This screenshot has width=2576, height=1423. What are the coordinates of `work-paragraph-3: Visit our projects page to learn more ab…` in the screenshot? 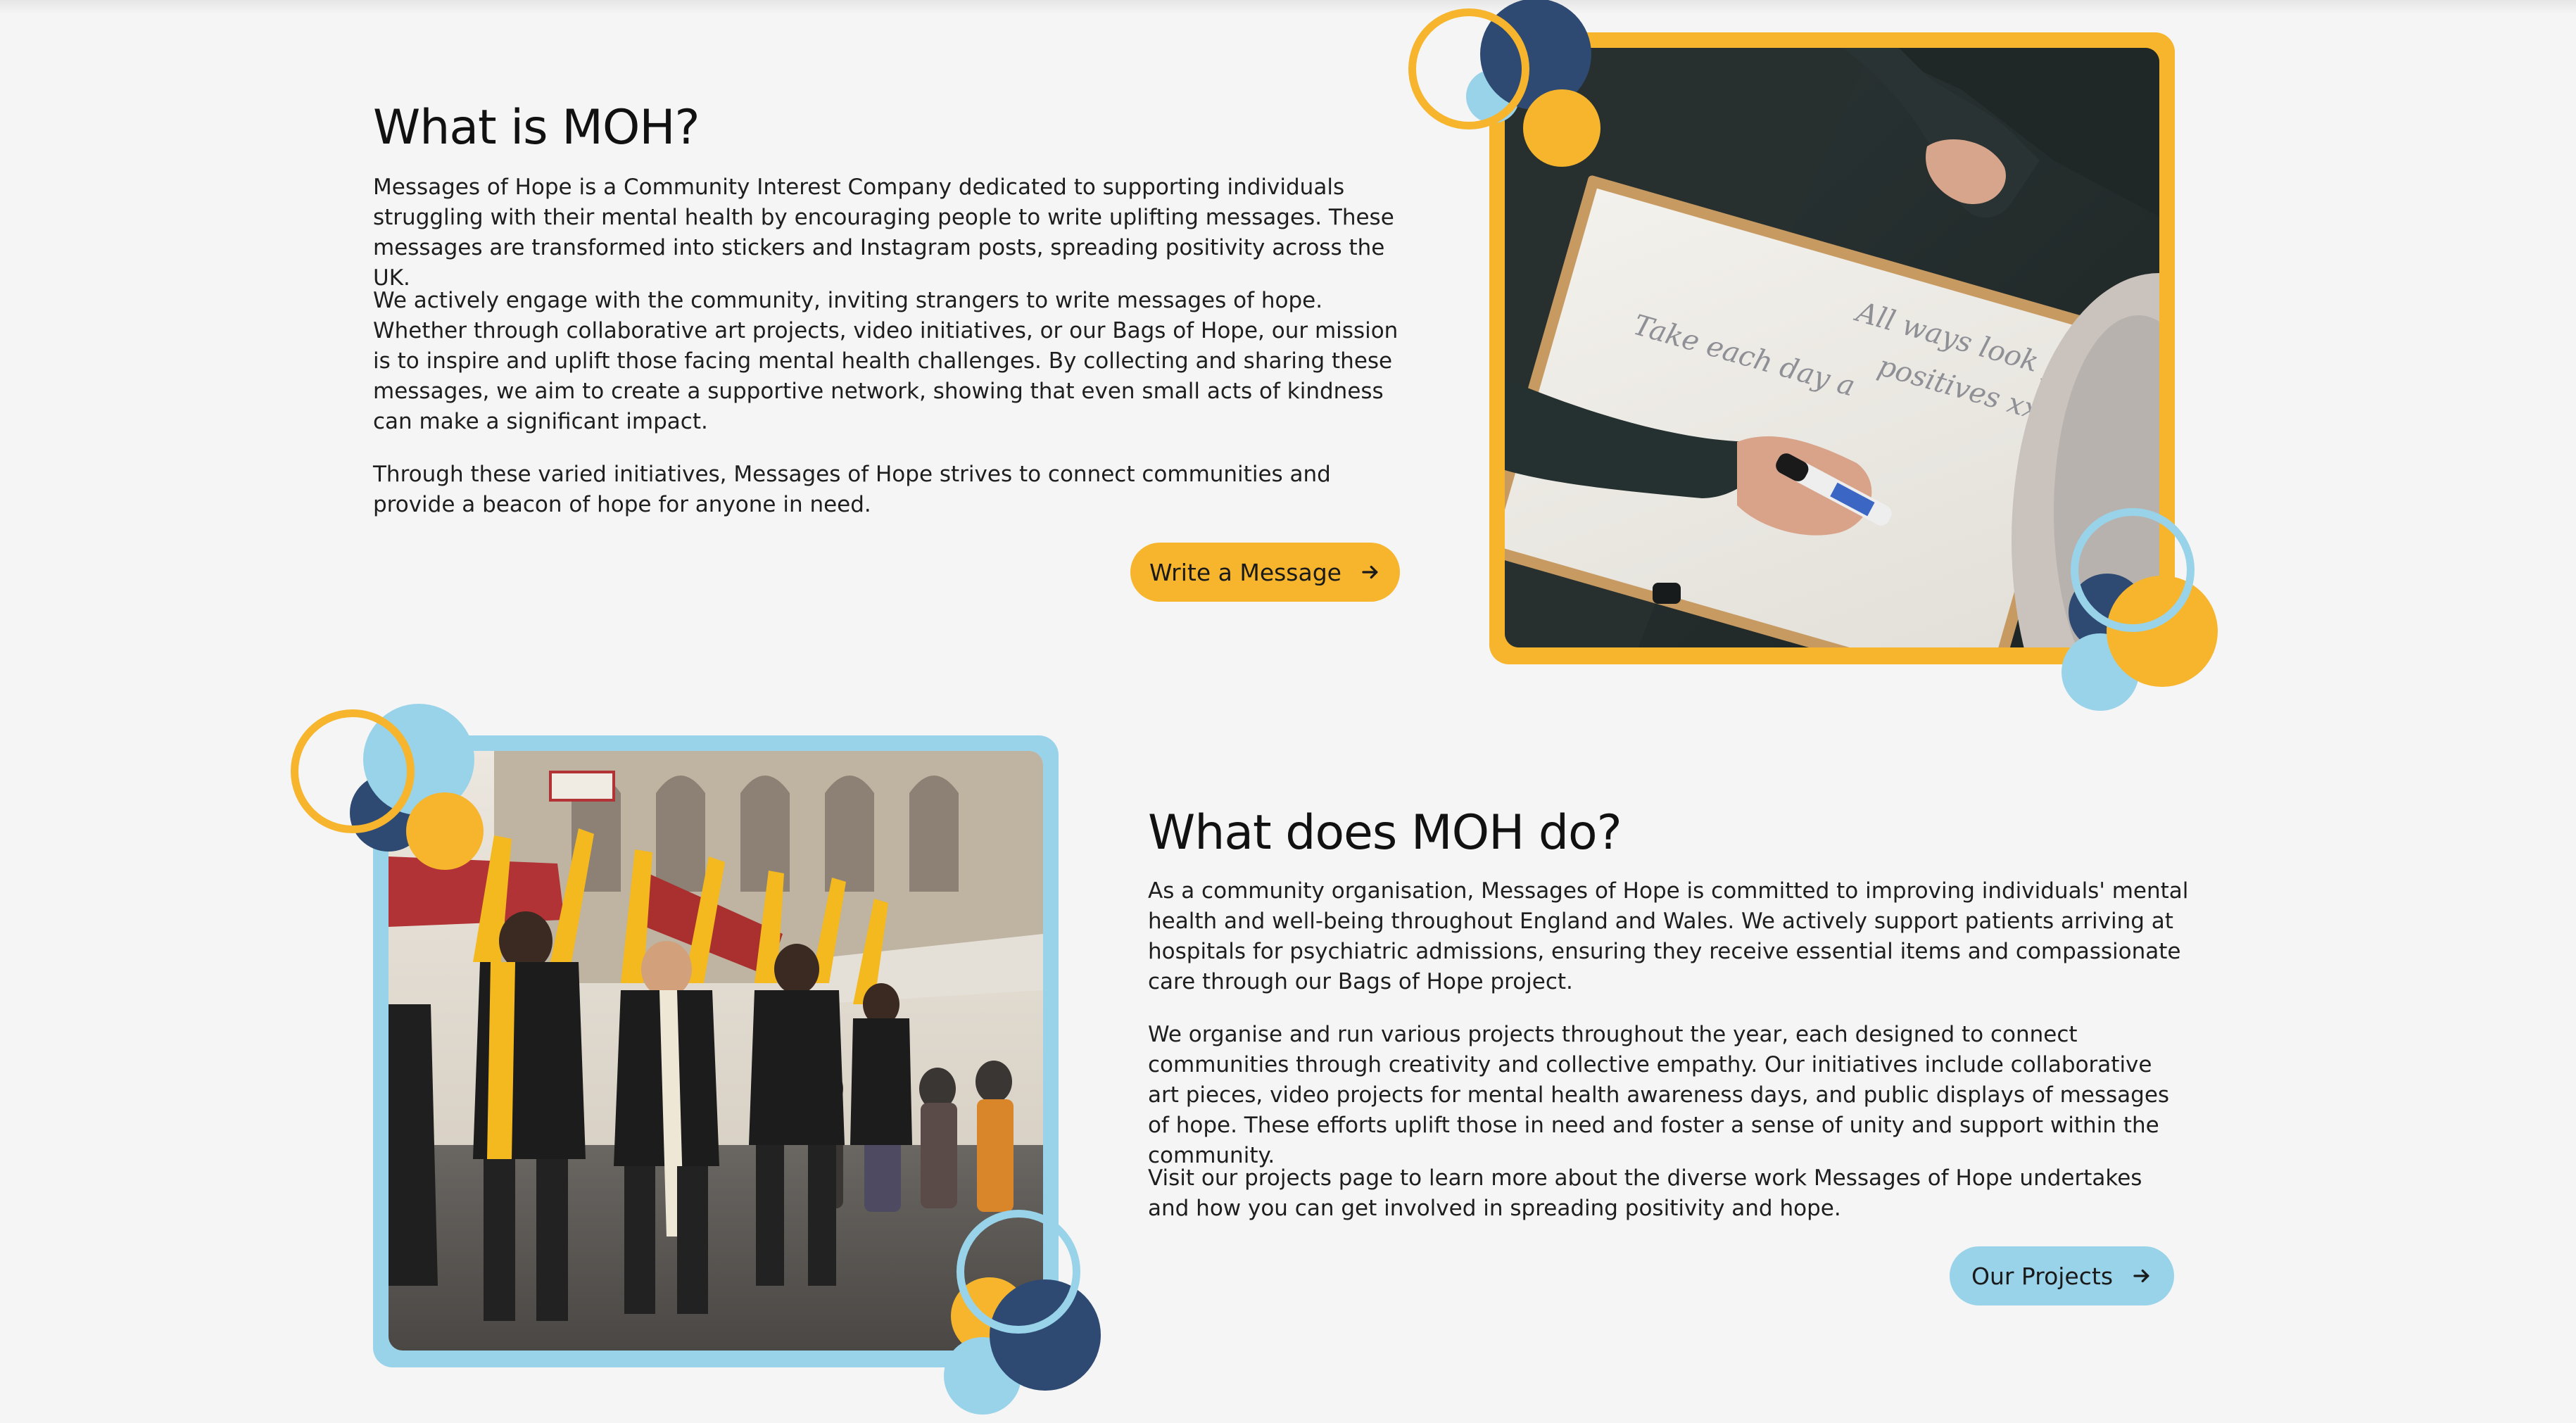 It's located at (1645, 1193).